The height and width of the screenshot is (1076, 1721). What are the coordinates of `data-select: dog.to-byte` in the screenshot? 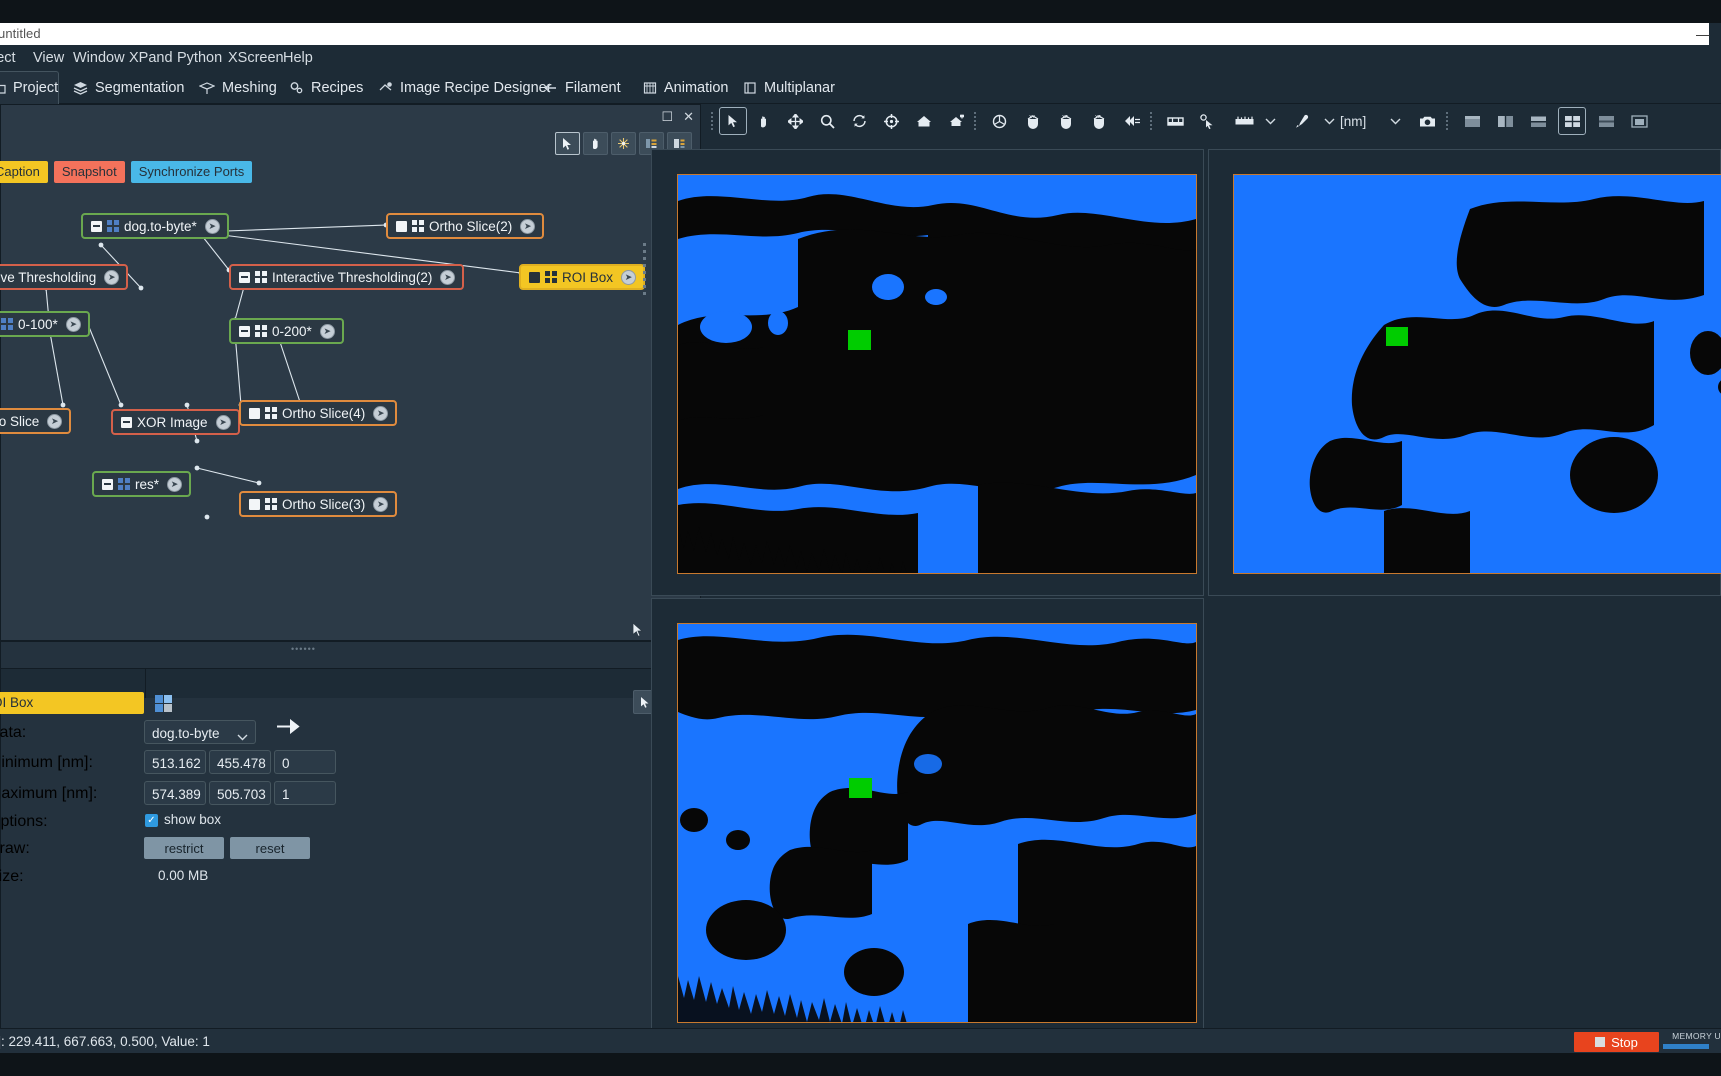 It's located at (200, 732).